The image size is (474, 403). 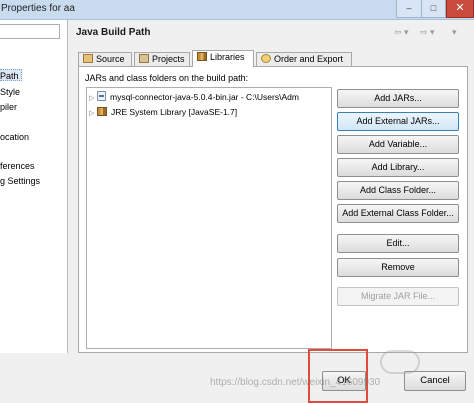 What do you see at coordinates (38, 8) in the screenshot?
I see `window-title: Properties for aa` at bounding box center [38, 8].